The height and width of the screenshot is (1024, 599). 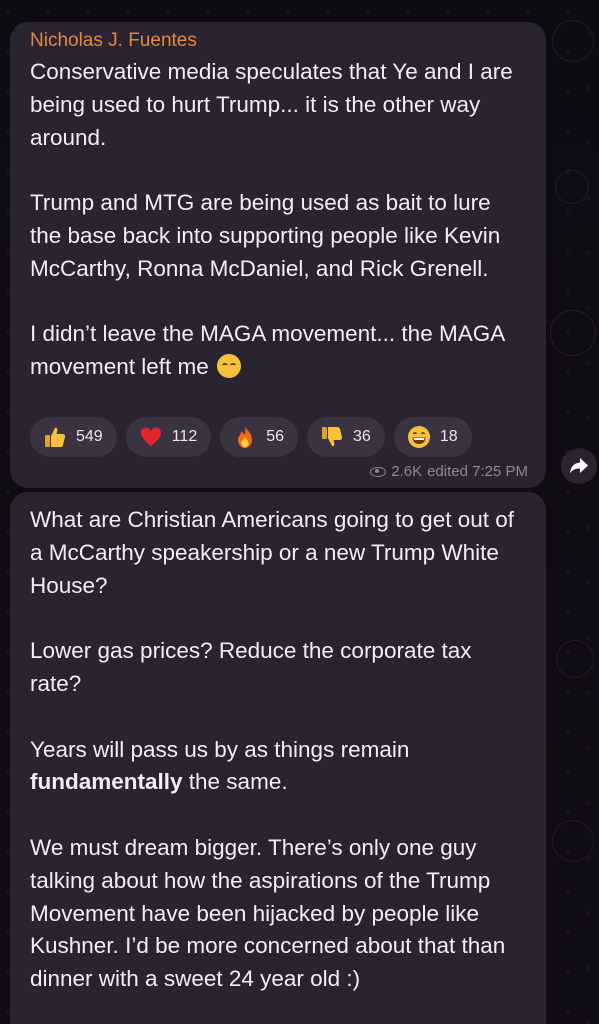 I want to click on reaction-heart: 112, so click(x=168, y=437).